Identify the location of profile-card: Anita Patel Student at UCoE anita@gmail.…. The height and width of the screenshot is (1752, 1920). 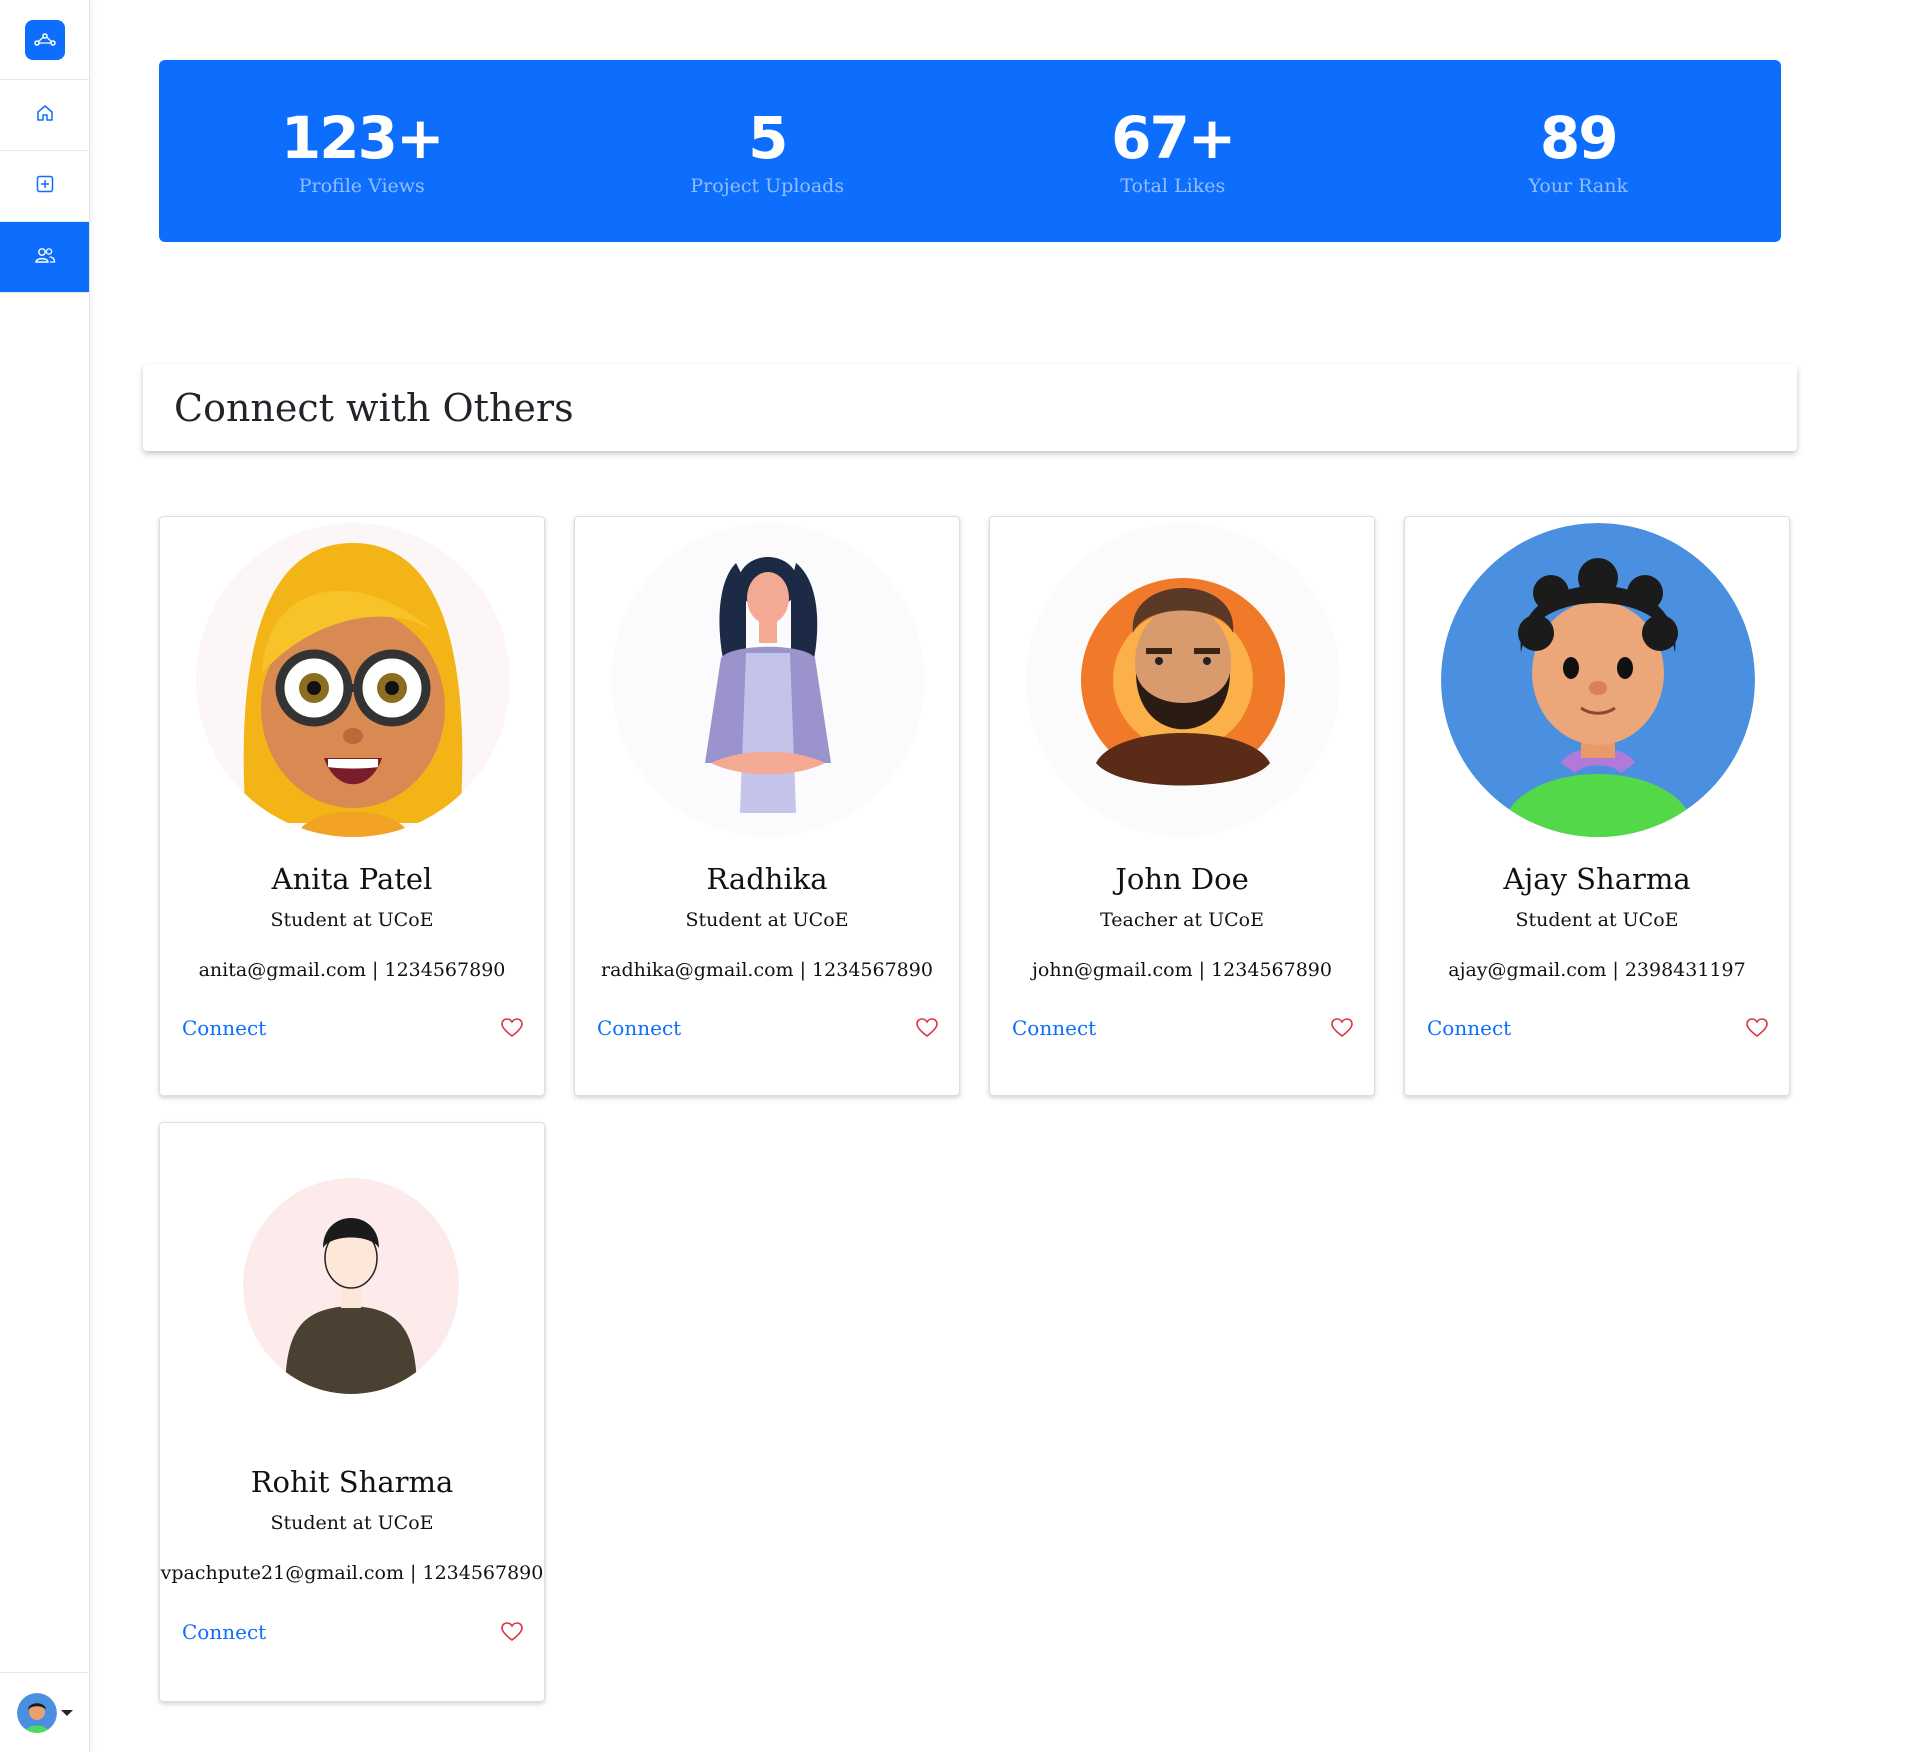
(352, 806).